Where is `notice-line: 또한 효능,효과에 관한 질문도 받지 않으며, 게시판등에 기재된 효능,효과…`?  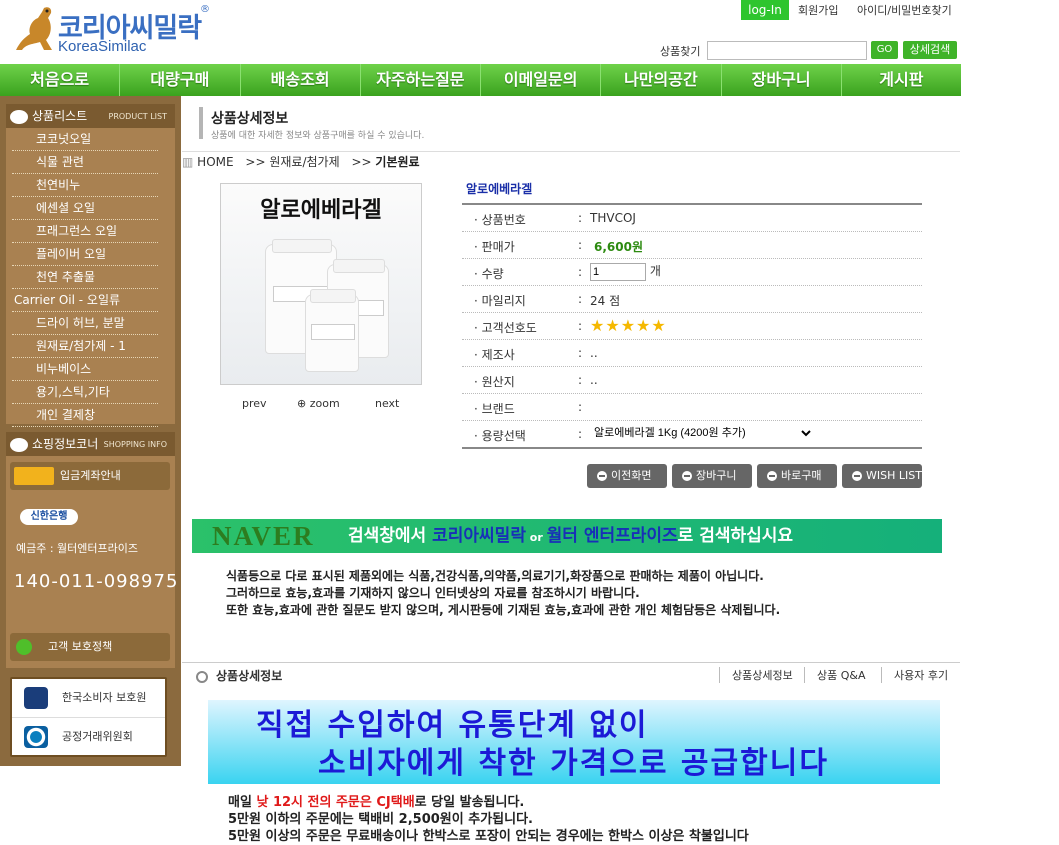
notice-line: 또한 효능,효과에 관한 질문도 받지 않으며, 게시판등에 기재된 효능,효과… is located at coordinates (503, 610).